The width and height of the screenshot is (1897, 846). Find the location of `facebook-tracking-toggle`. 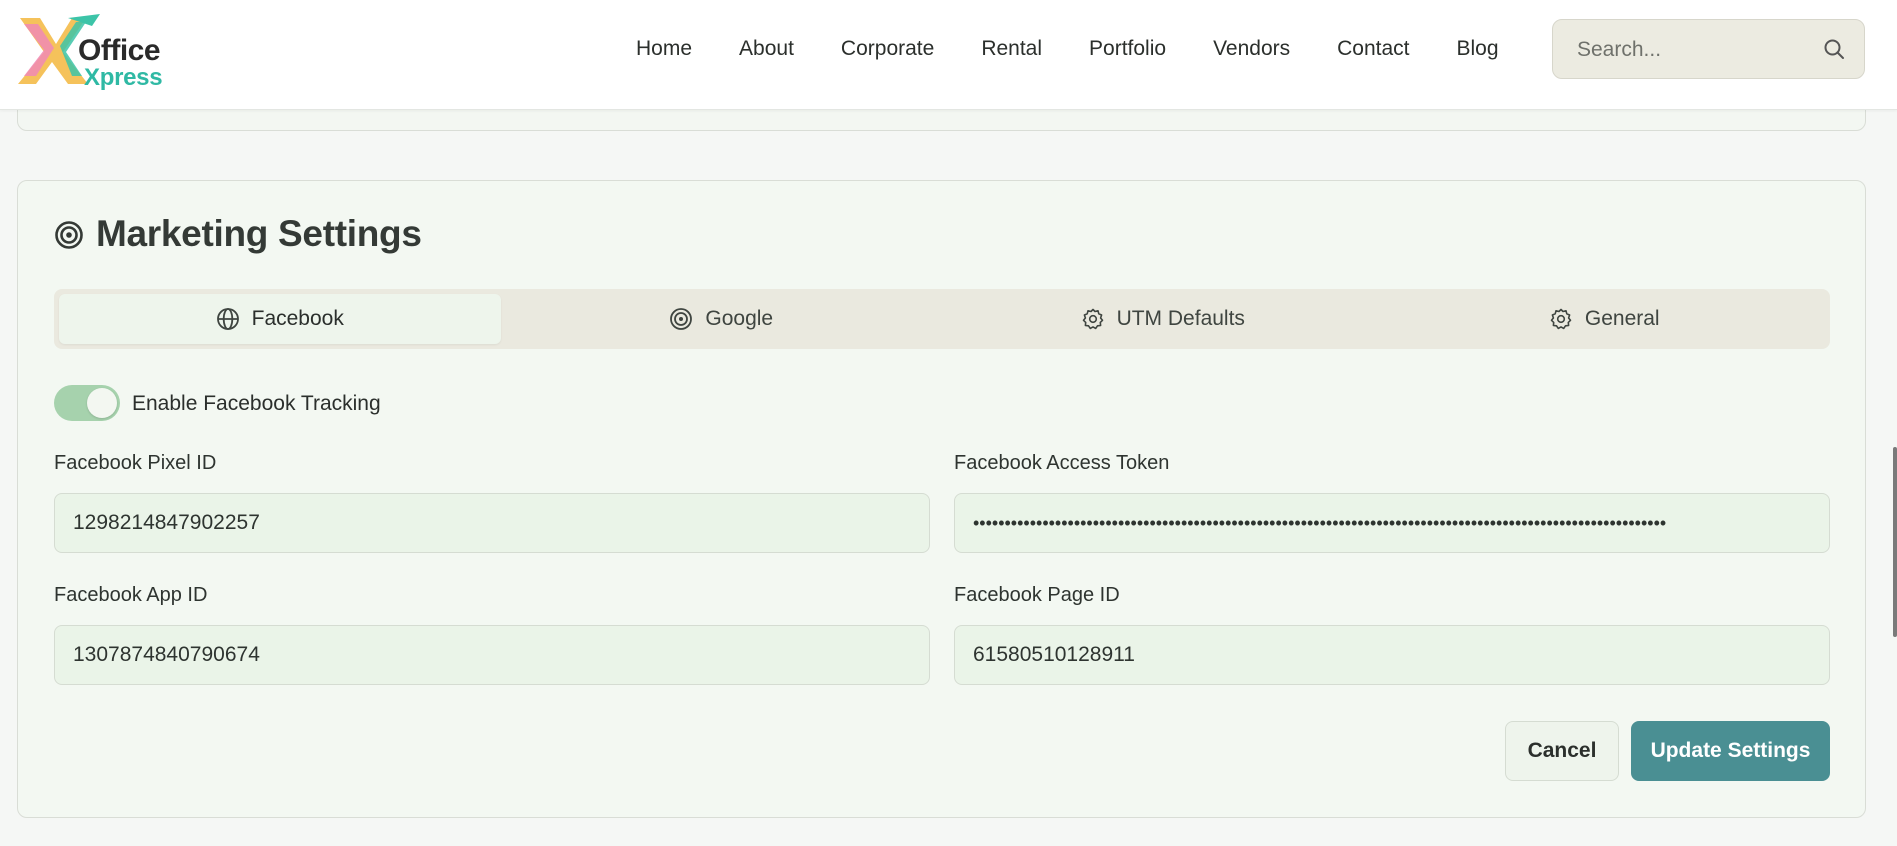

facebook-tracking-toggle is located at coordinates (87, 403).